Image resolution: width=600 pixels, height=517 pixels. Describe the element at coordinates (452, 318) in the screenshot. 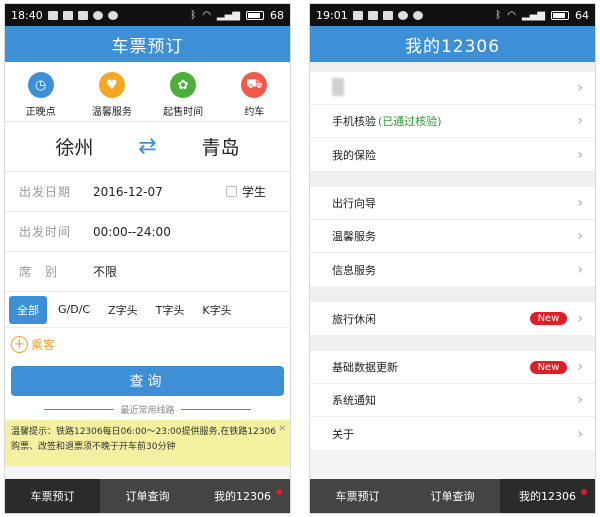

I see `travel-leisure-row: 旅行休闲 New ›` at that location.